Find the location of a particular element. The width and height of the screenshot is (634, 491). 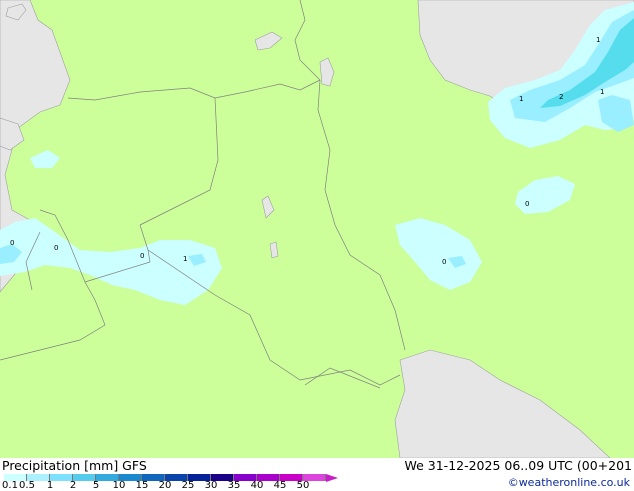

scale-tick-label: 20 is located at coordinates (165, 485).